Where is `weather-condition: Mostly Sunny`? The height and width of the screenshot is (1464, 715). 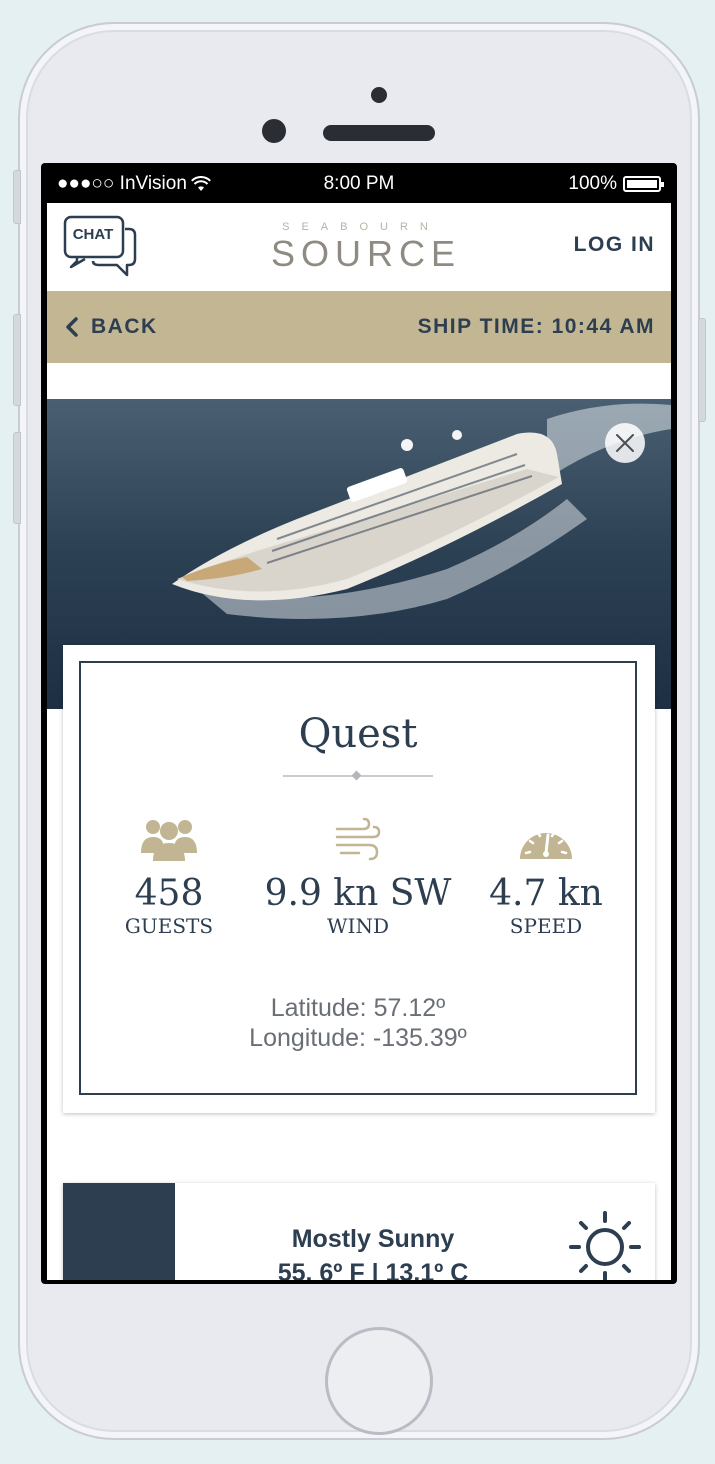
weather-condition: Mostly Sunny is located at coordinates (373, 1239).